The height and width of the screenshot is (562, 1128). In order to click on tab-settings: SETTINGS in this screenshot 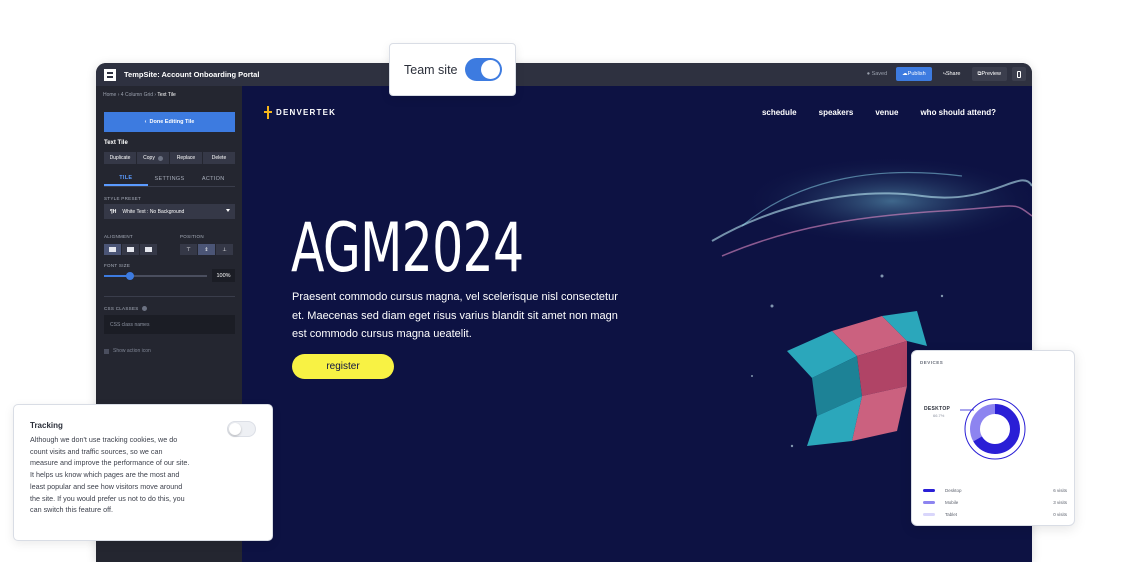, I will do `click(170, 179)`.